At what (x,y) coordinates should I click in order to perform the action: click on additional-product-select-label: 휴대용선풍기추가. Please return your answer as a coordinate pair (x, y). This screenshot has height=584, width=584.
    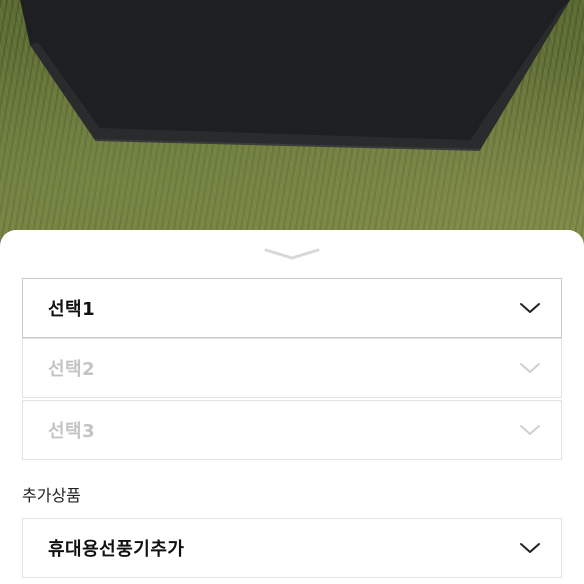
    Looking at the image, I should click on (116, 549).